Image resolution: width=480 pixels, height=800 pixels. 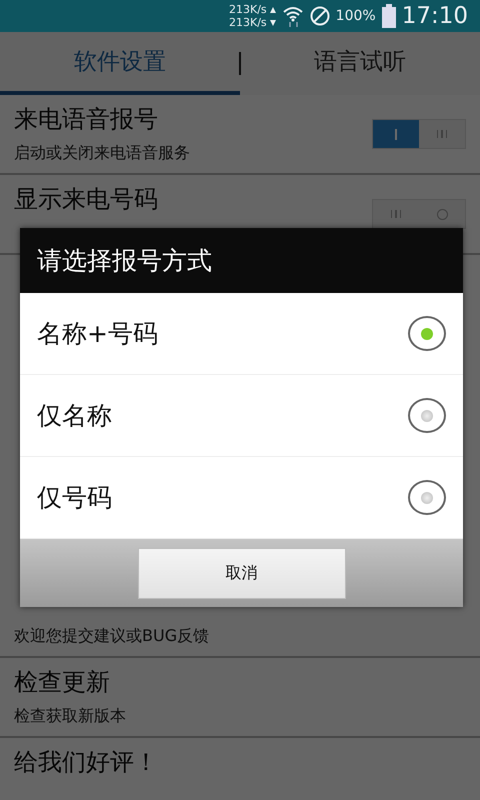 What do you see at coordinates (112, 636) in the screenshot?
I see `setting-description: 欢迎您提交建议或BUG反馈` at bounding box center [112, 636].